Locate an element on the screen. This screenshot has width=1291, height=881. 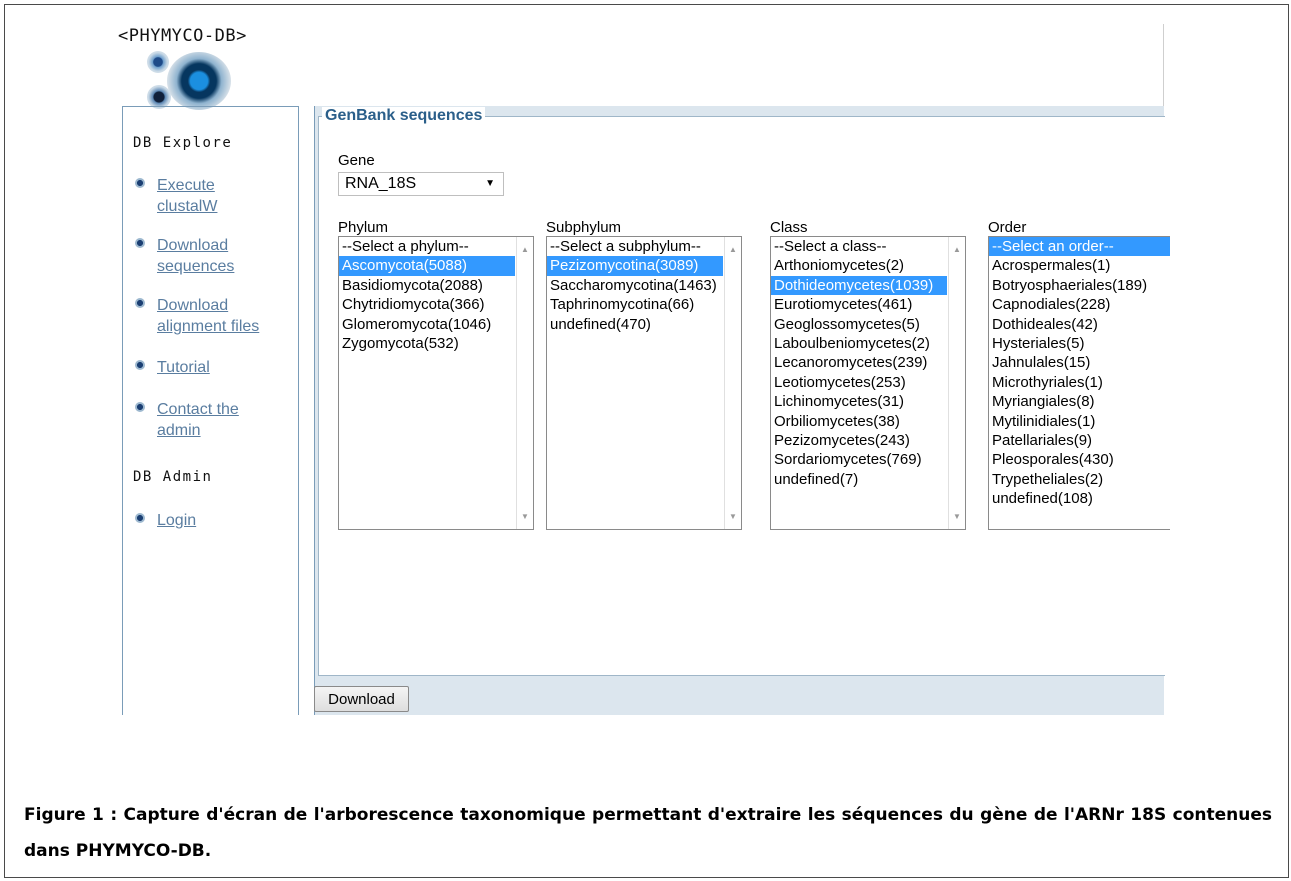
order-option: --Select an order-- is located at coordinates (1079, 247).